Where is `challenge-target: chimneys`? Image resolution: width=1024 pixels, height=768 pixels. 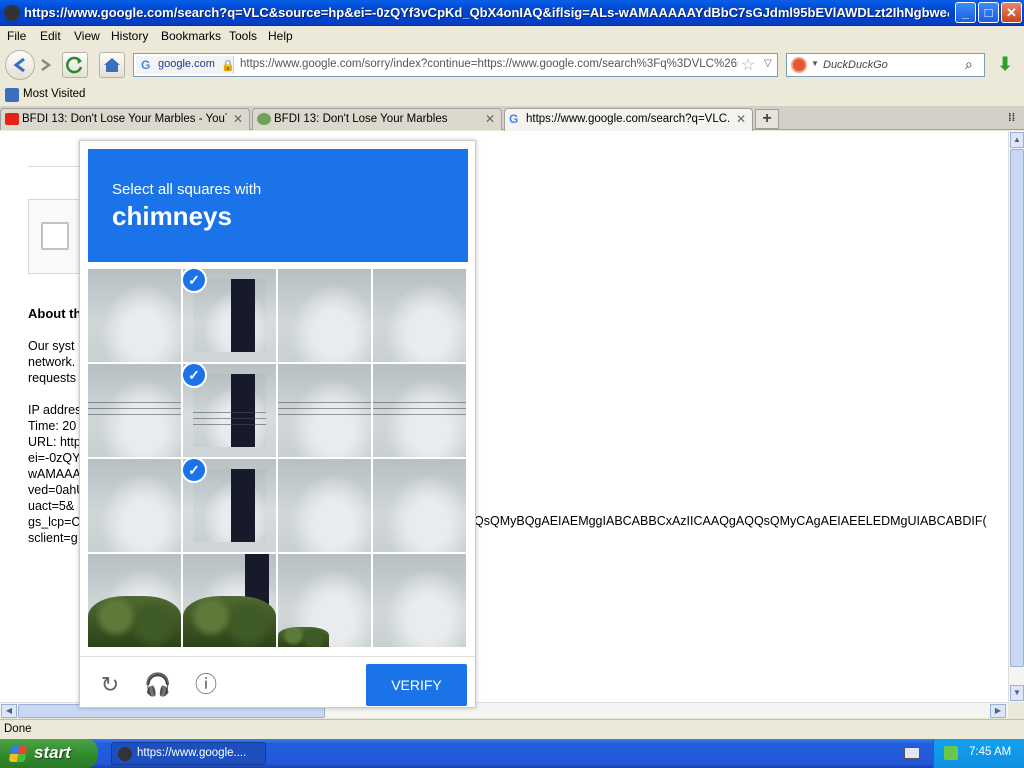 challenge-target: chimneys is located at coordinates (172, 216).